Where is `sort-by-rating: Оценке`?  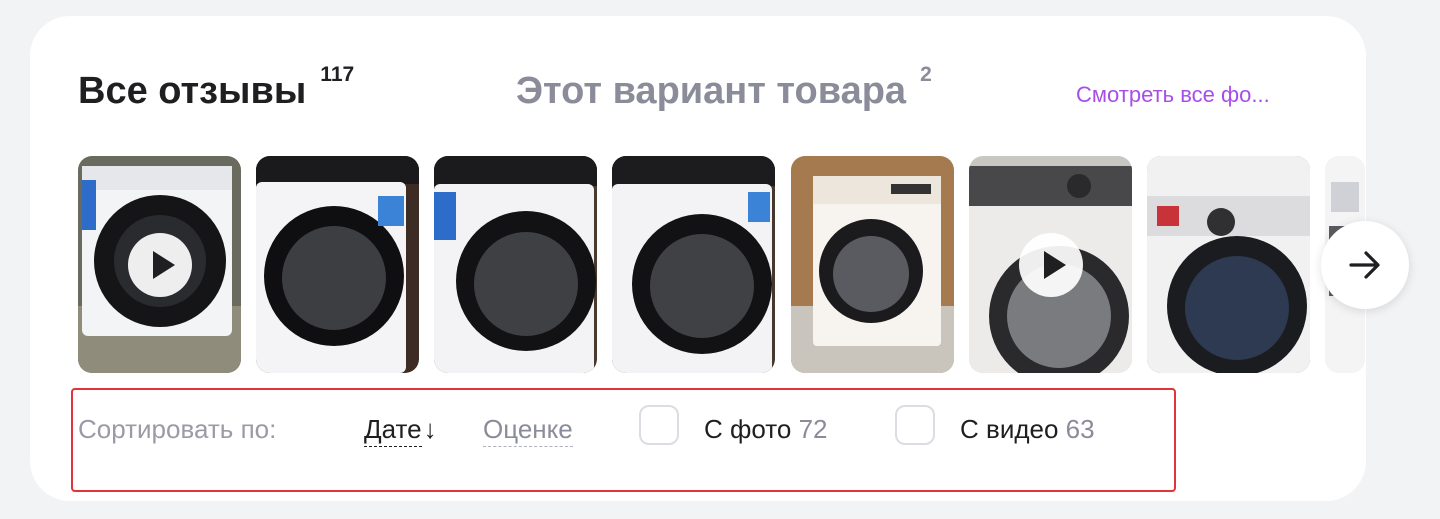
sort-by-rating: Оценке is located at coordinates (528, 430).